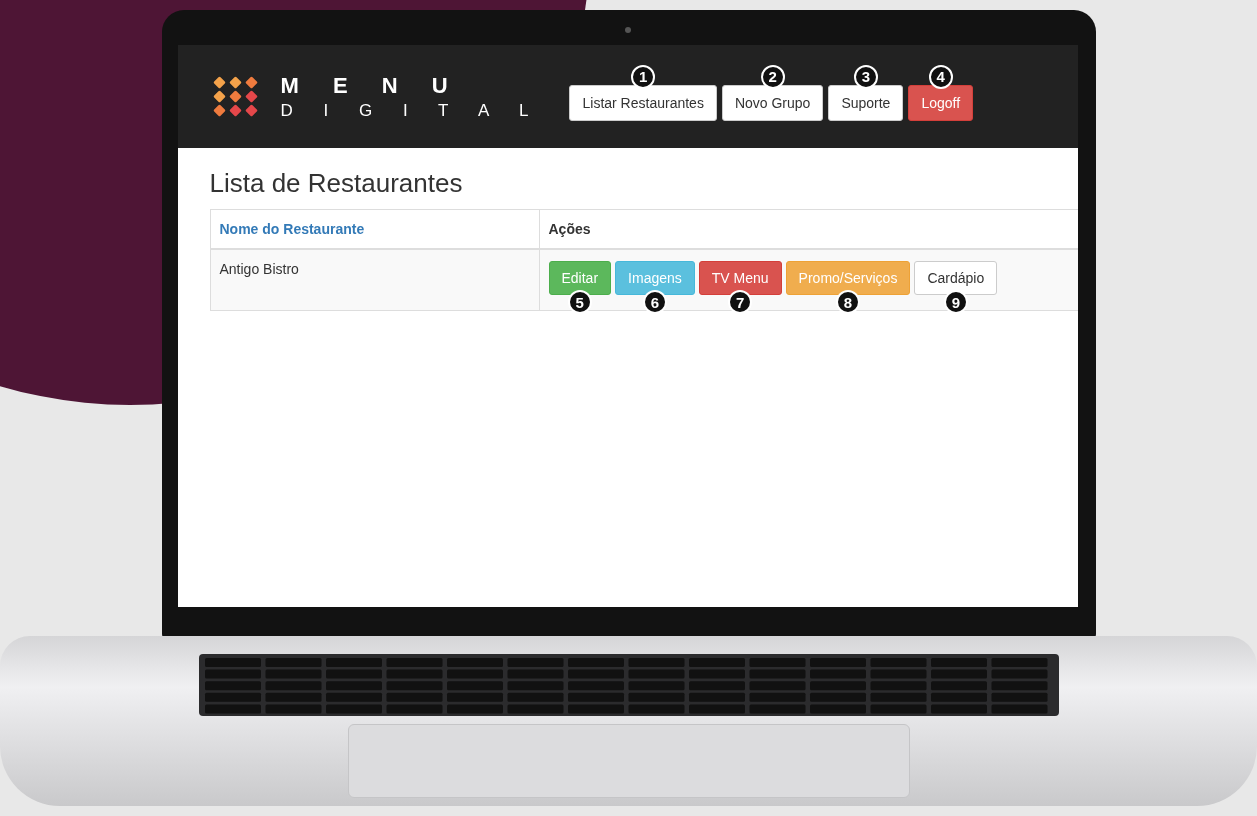 The image size is (1257, 816). Describe the element at coordinates (865, 76) in the screenshot. I see `number-badge: 3` at that location.